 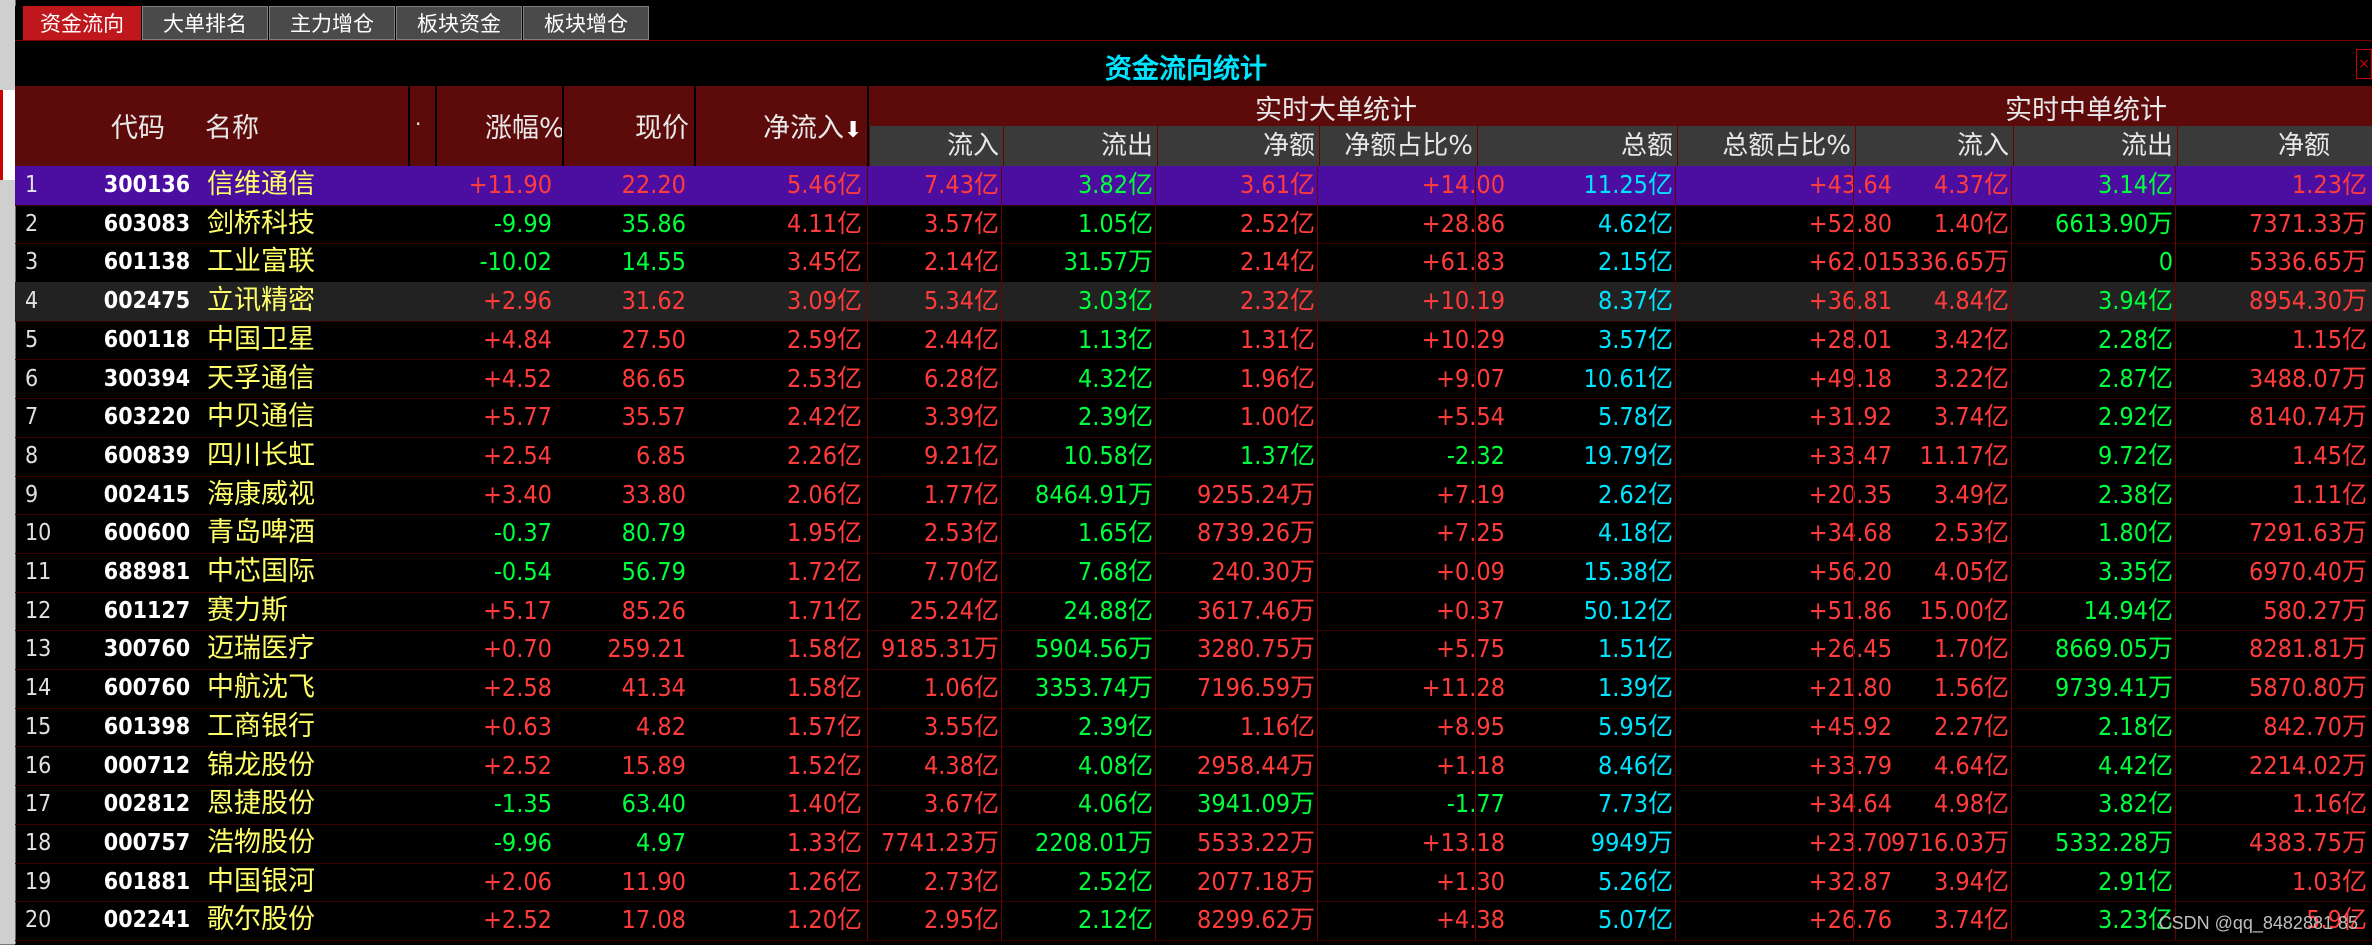 What do you see at coordinates (2274, 146) in the screenshot?
I see `header-mid-net: 净额` at bounding box center [2274, 146].